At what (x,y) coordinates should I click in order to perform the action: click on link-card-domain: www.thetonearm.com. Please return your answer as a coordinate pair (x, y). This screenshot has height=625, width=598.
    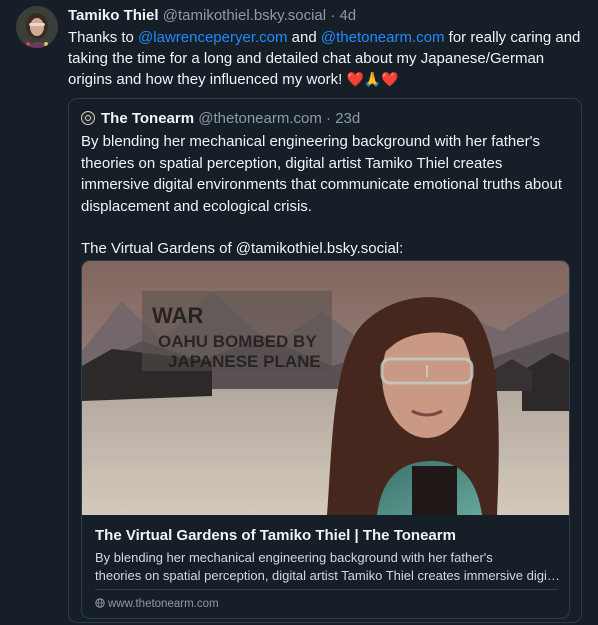
    Looking at the image, I should click on (157, 604).